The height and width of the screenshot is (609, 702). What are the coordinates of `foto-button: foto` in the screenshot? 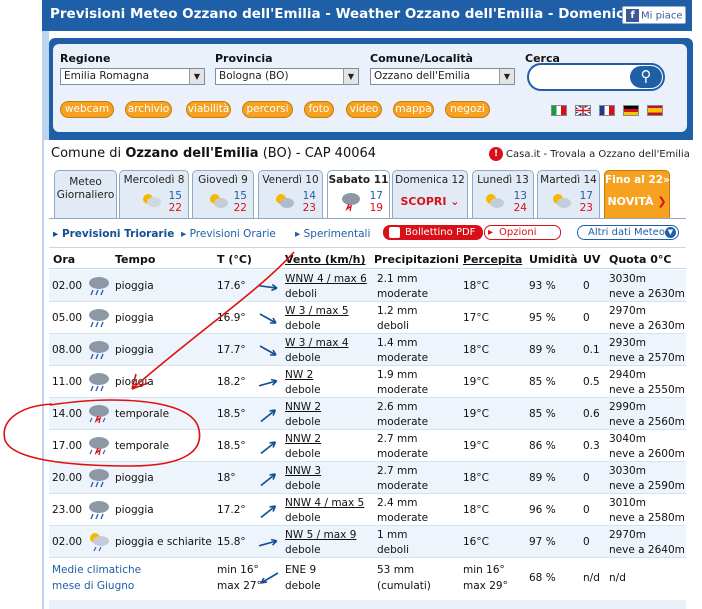 It's located at (319, 109).